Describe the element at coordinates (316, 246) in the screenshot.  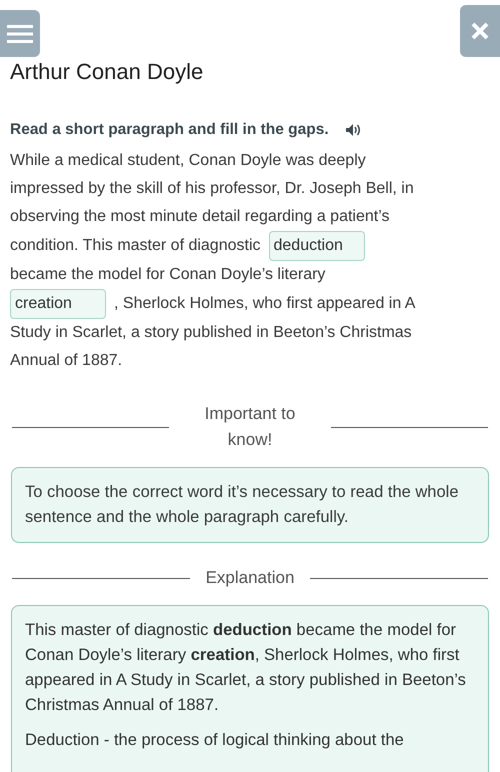
I see `gap-field: deduction` at that location.